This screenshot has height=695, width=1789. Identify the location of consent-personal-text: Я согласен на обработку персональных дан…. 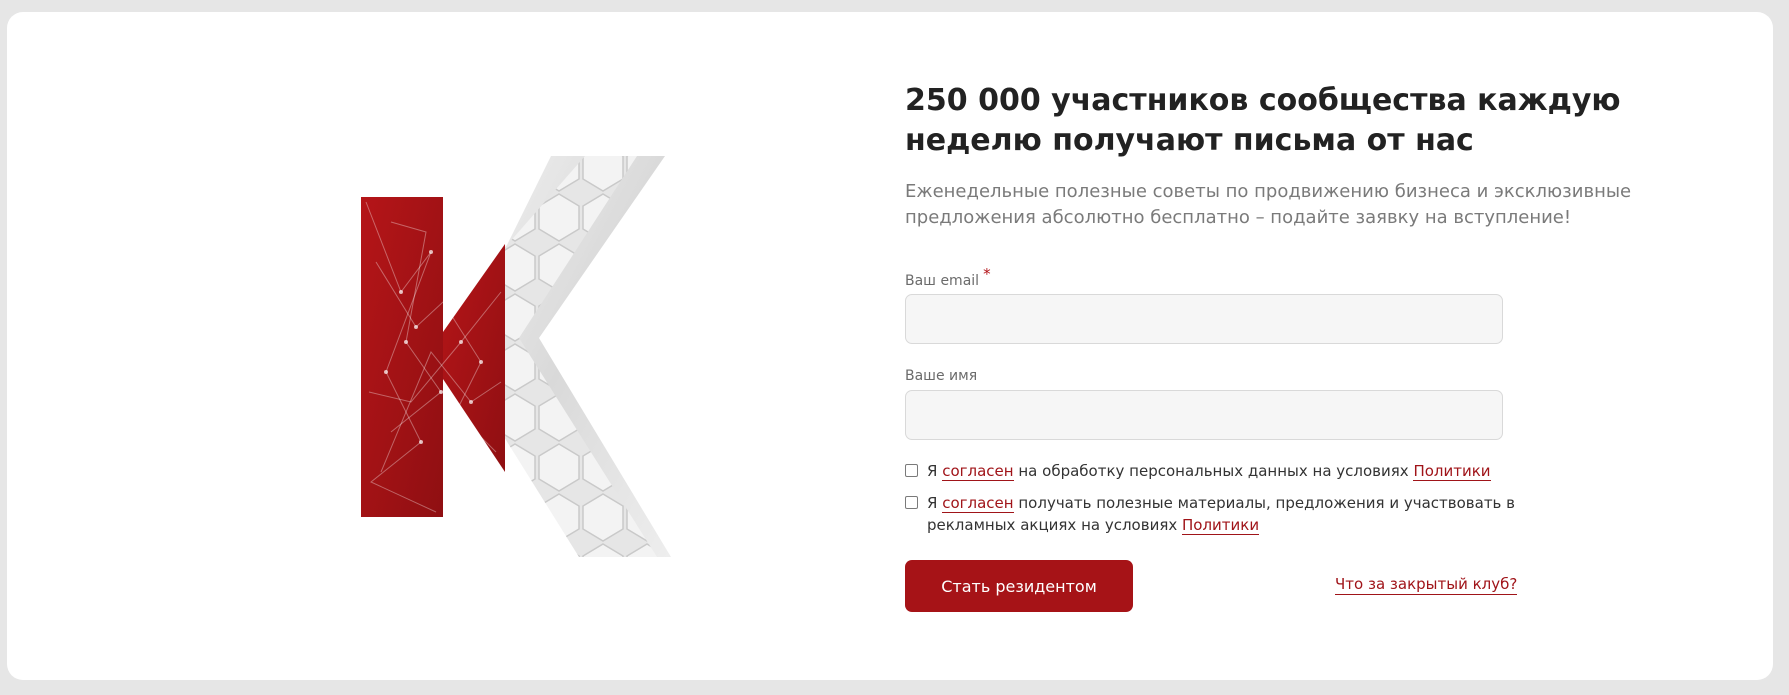
(1209, 471).